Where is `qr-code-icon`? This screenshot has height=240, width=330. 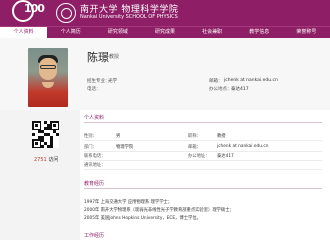 qr-code-icon is located at coordinates (45, 134).